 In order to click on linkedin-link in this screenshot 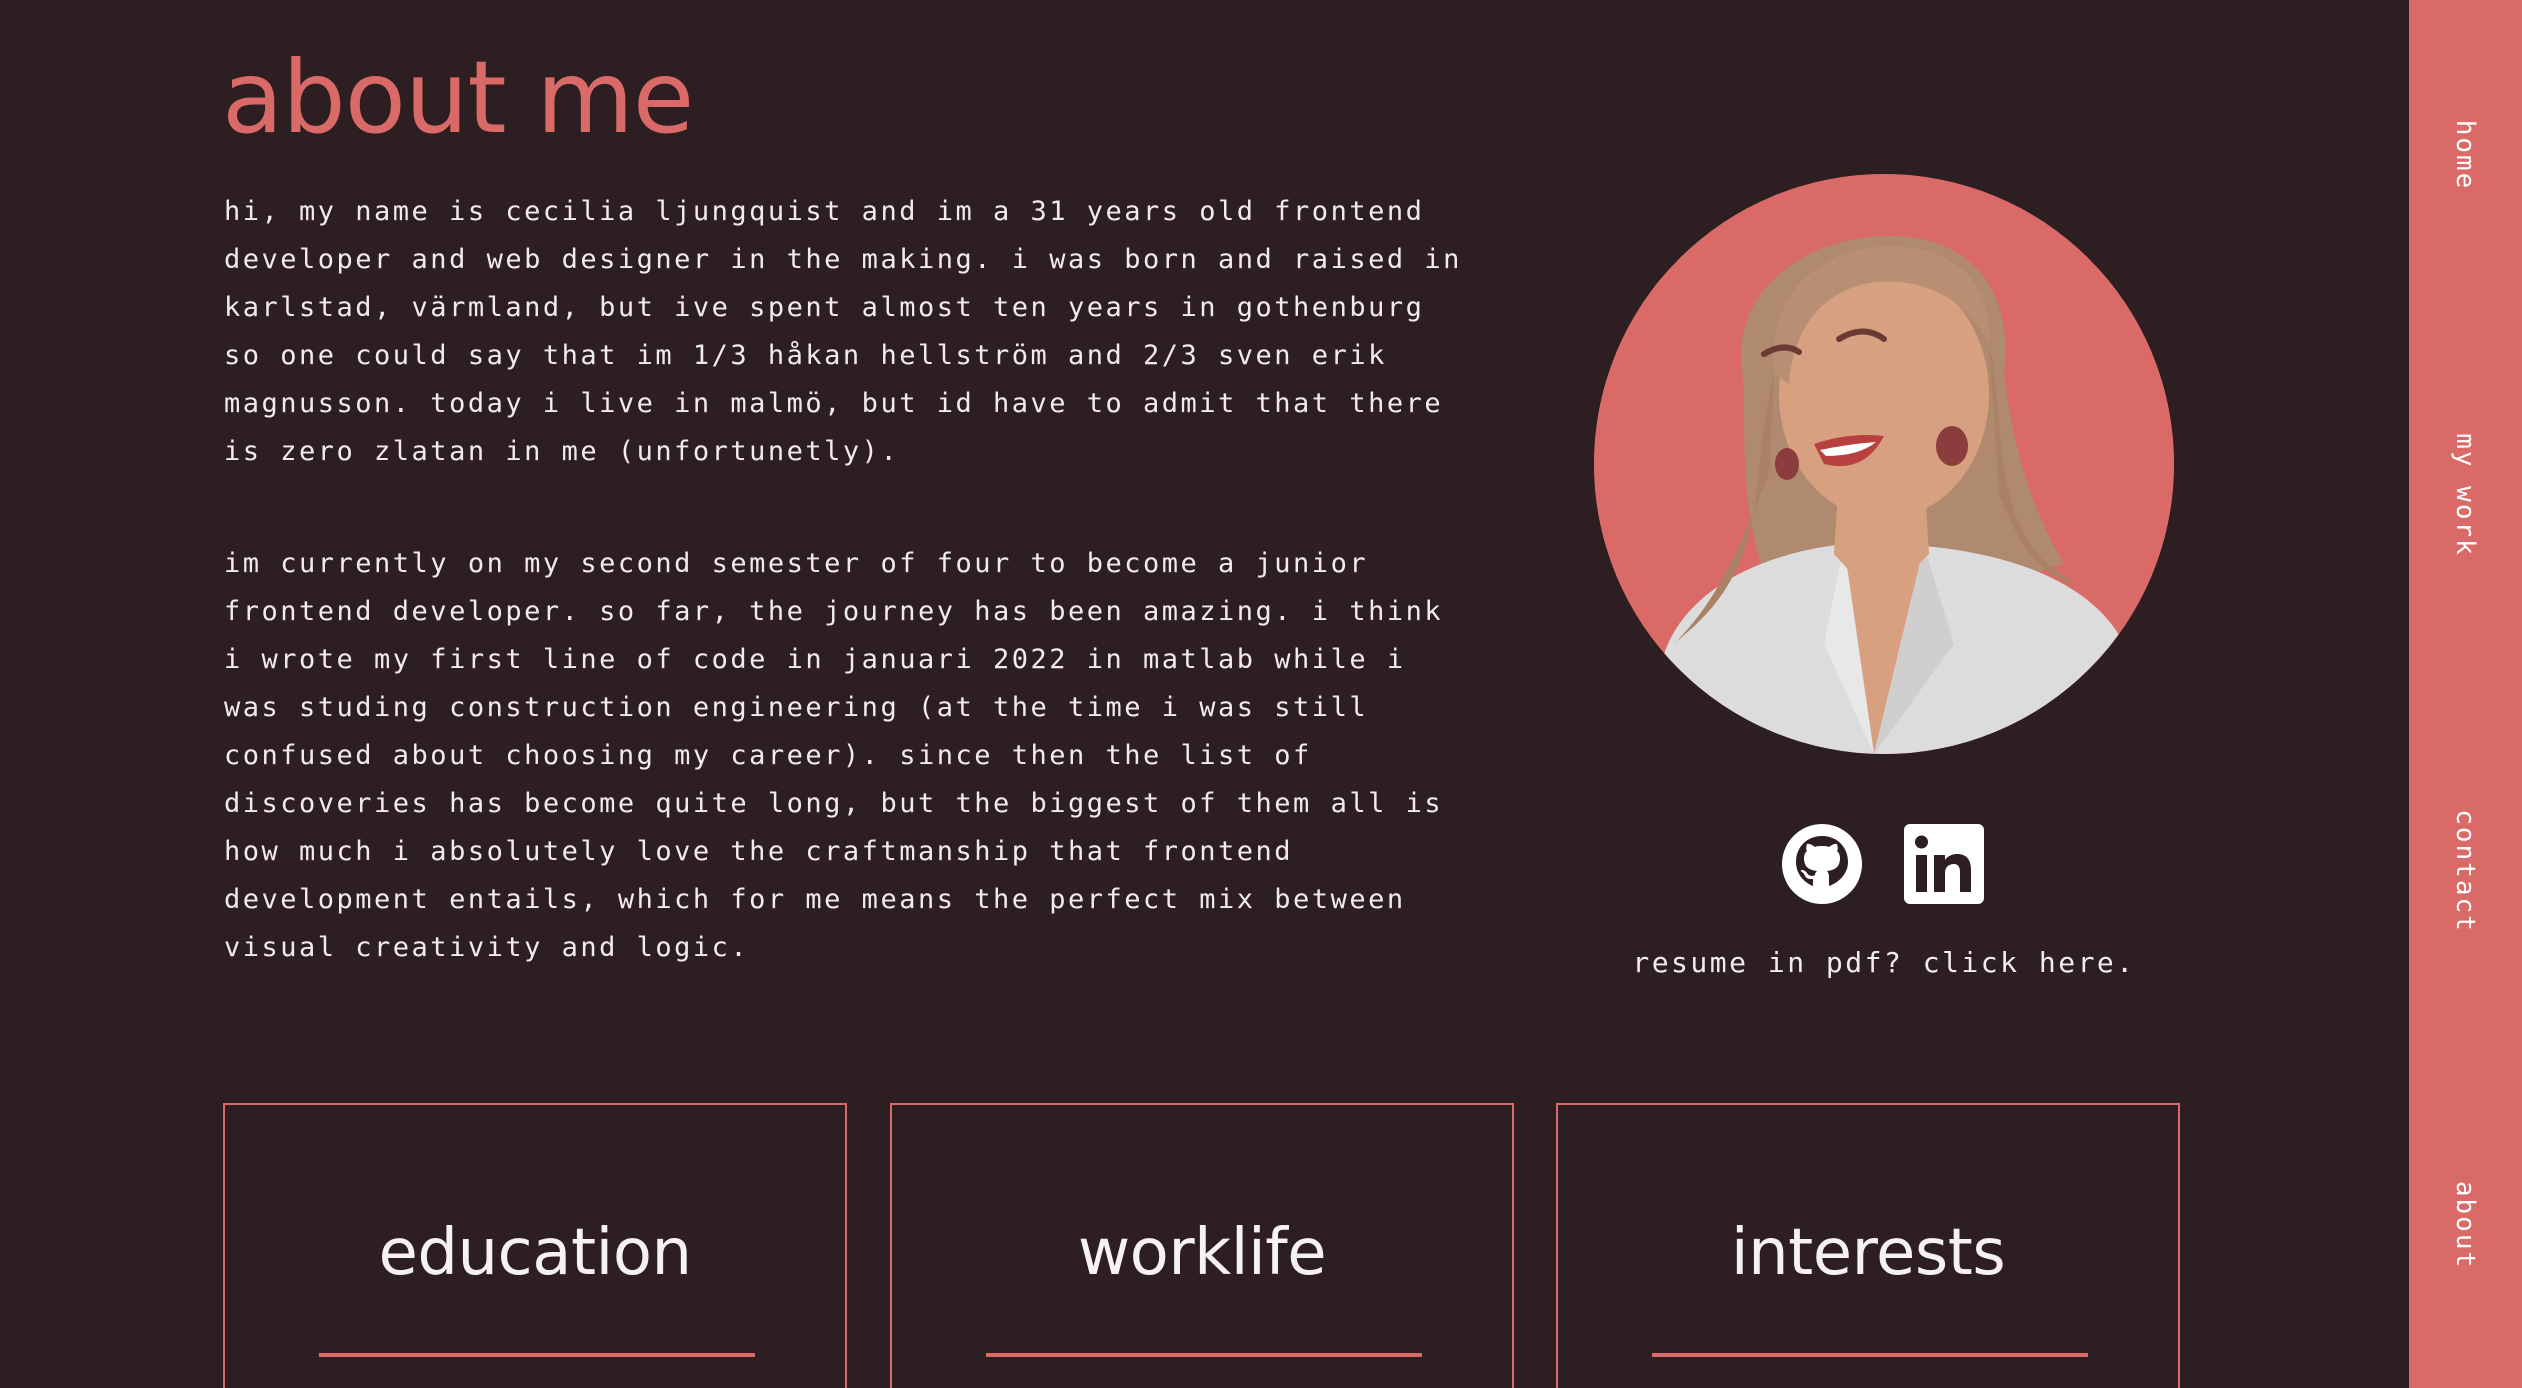, I will do `click(1944, 864)`.